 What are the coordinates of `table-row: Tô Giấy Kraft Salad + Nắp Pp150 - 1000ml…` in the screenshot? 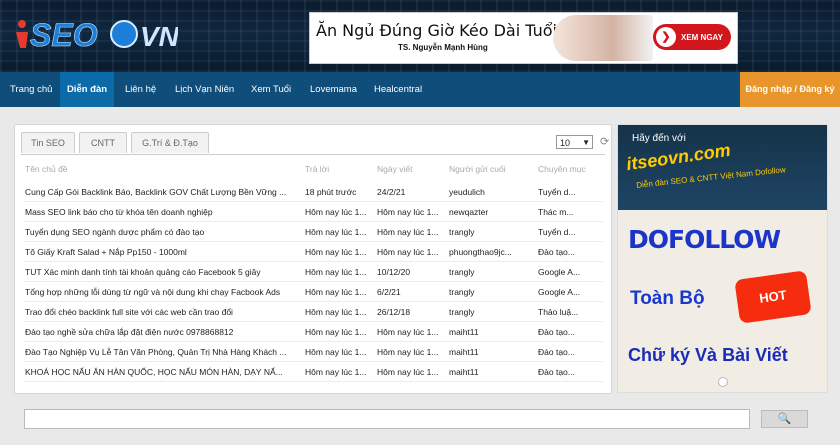 It's located at (313, 251).